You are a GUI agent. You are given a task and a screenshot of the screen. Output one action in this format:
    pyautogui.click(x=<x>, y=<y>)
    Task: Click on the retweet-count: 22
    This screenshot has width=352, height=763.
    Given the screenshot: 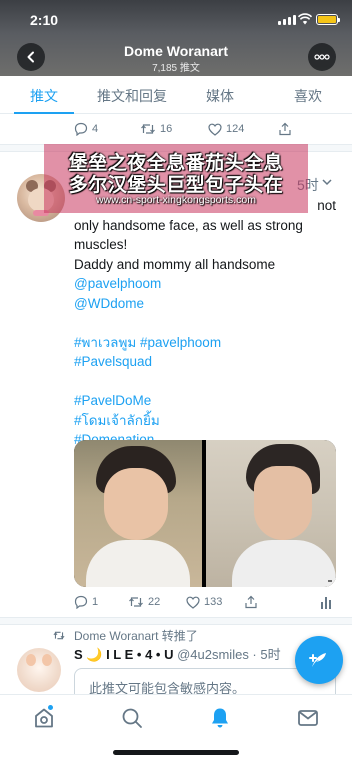 What is the action you would take?
    pyautogui.click(x=154, y=602)
    